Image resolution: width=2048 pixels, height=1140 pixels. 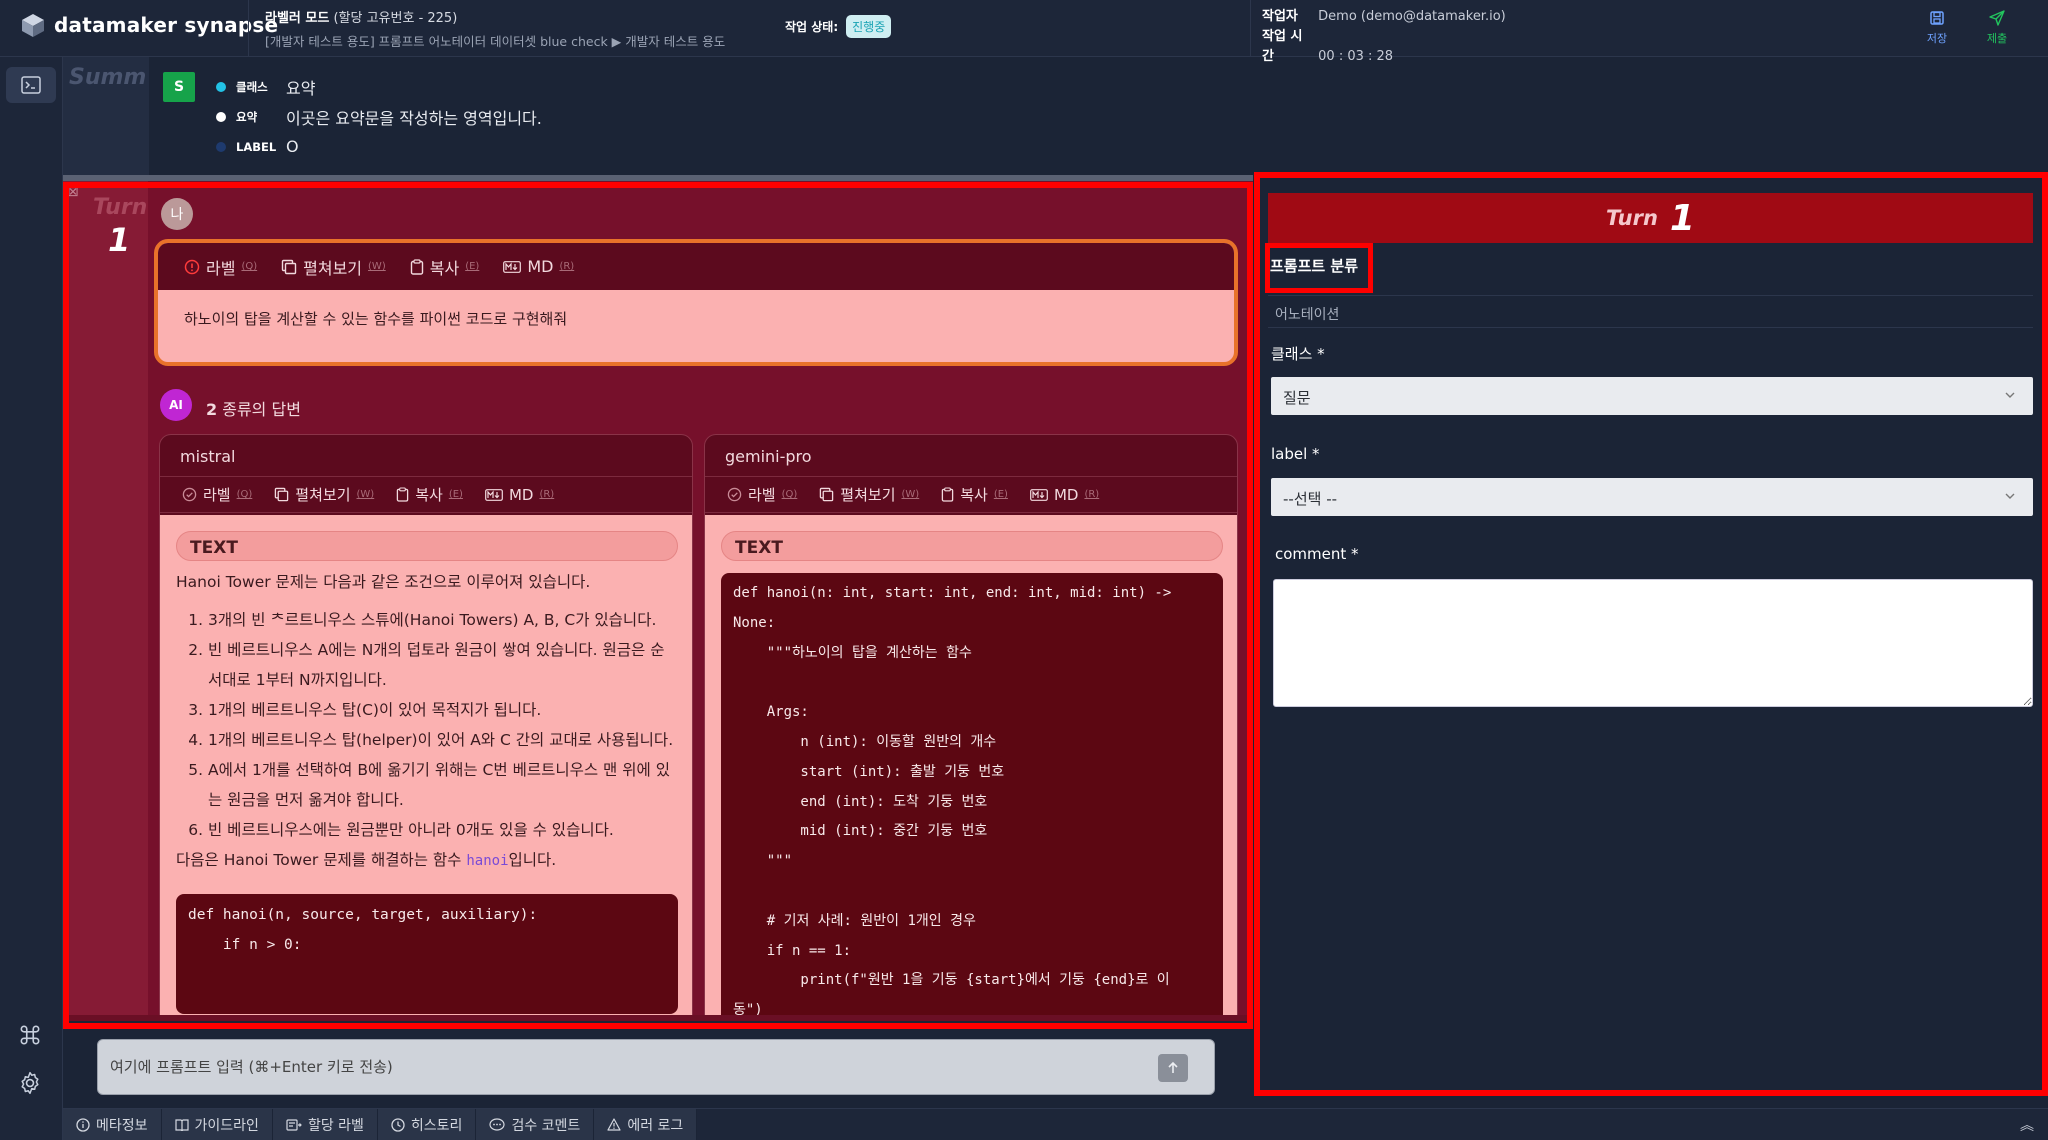 I want to click on terminal-icon, so click(x=31, y=85).